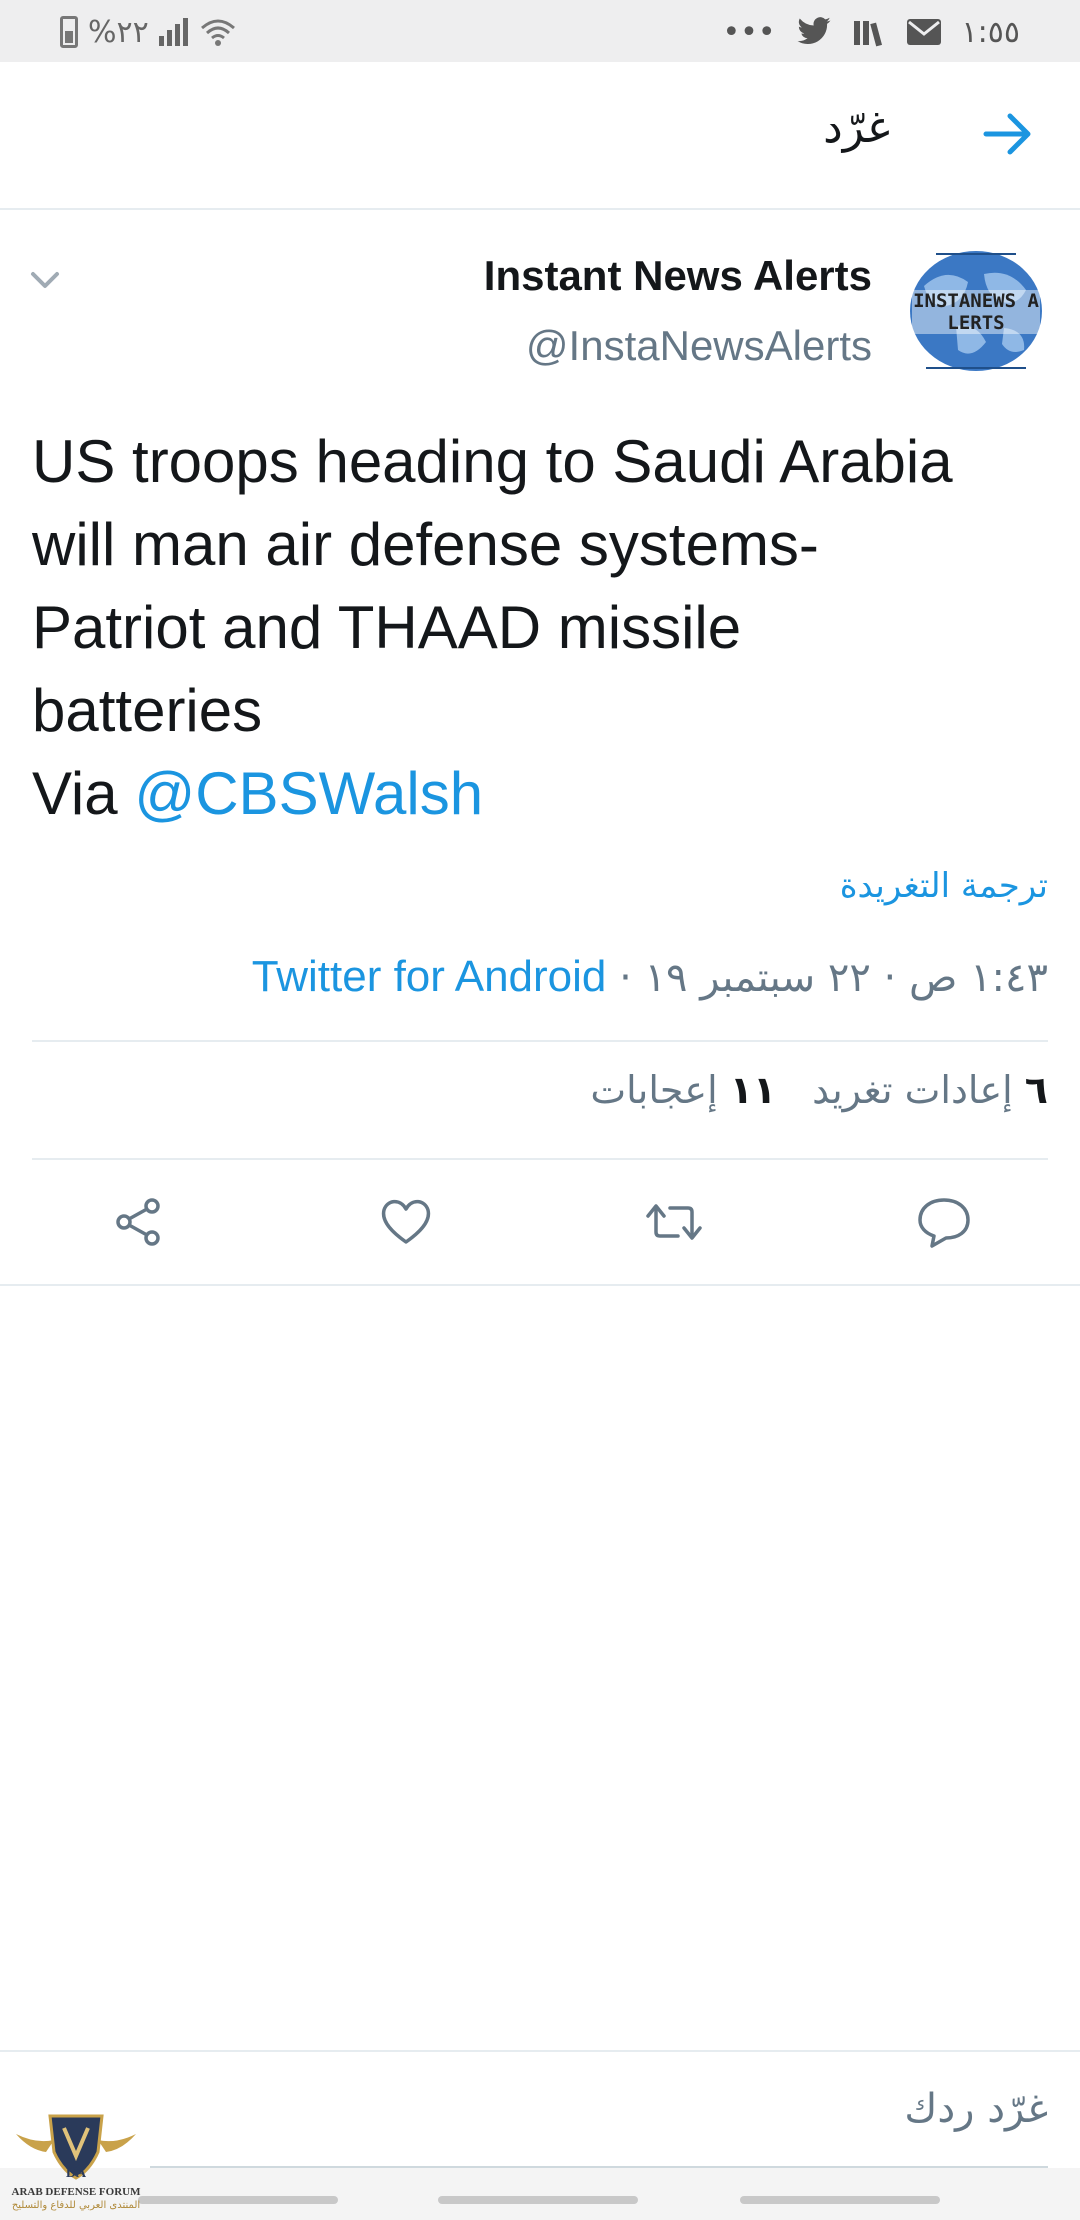 Image resolution: width=1080 pixels, height=2220 pixels. Describe the element at coordinates (976, 2109) in the screenshot. I see `reply-input: غرّد ردك` at that location.